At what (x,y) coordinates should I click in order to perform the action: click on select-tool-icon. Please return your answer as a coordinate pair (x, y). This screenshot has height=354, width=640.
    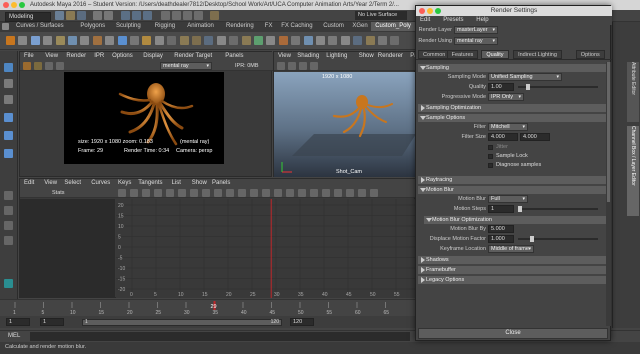
    Looking at the image, I should click on (8, 67).